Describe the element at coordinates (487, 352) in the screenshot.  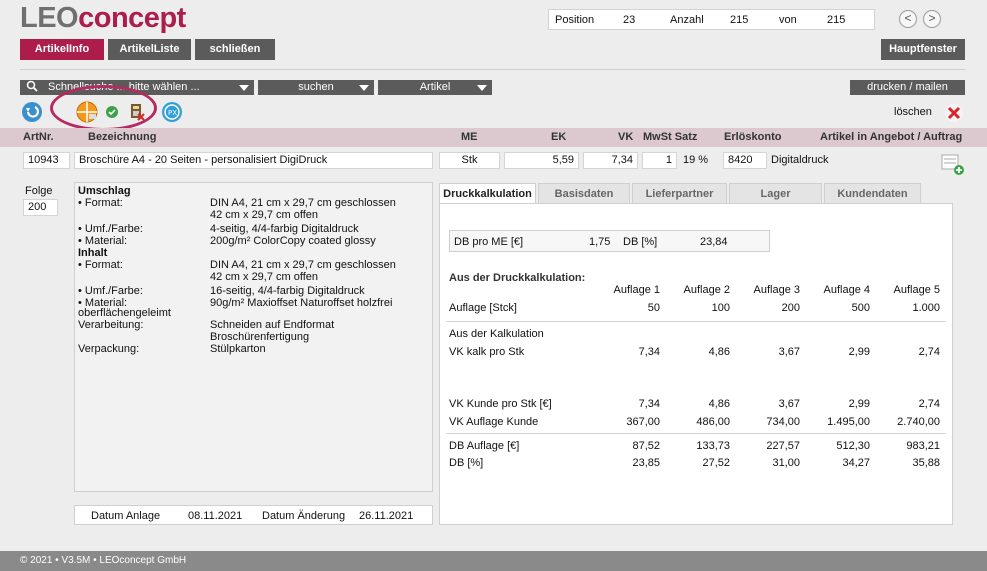
I see `vk-kalk-label: VK kalk pro Stk` at that location.